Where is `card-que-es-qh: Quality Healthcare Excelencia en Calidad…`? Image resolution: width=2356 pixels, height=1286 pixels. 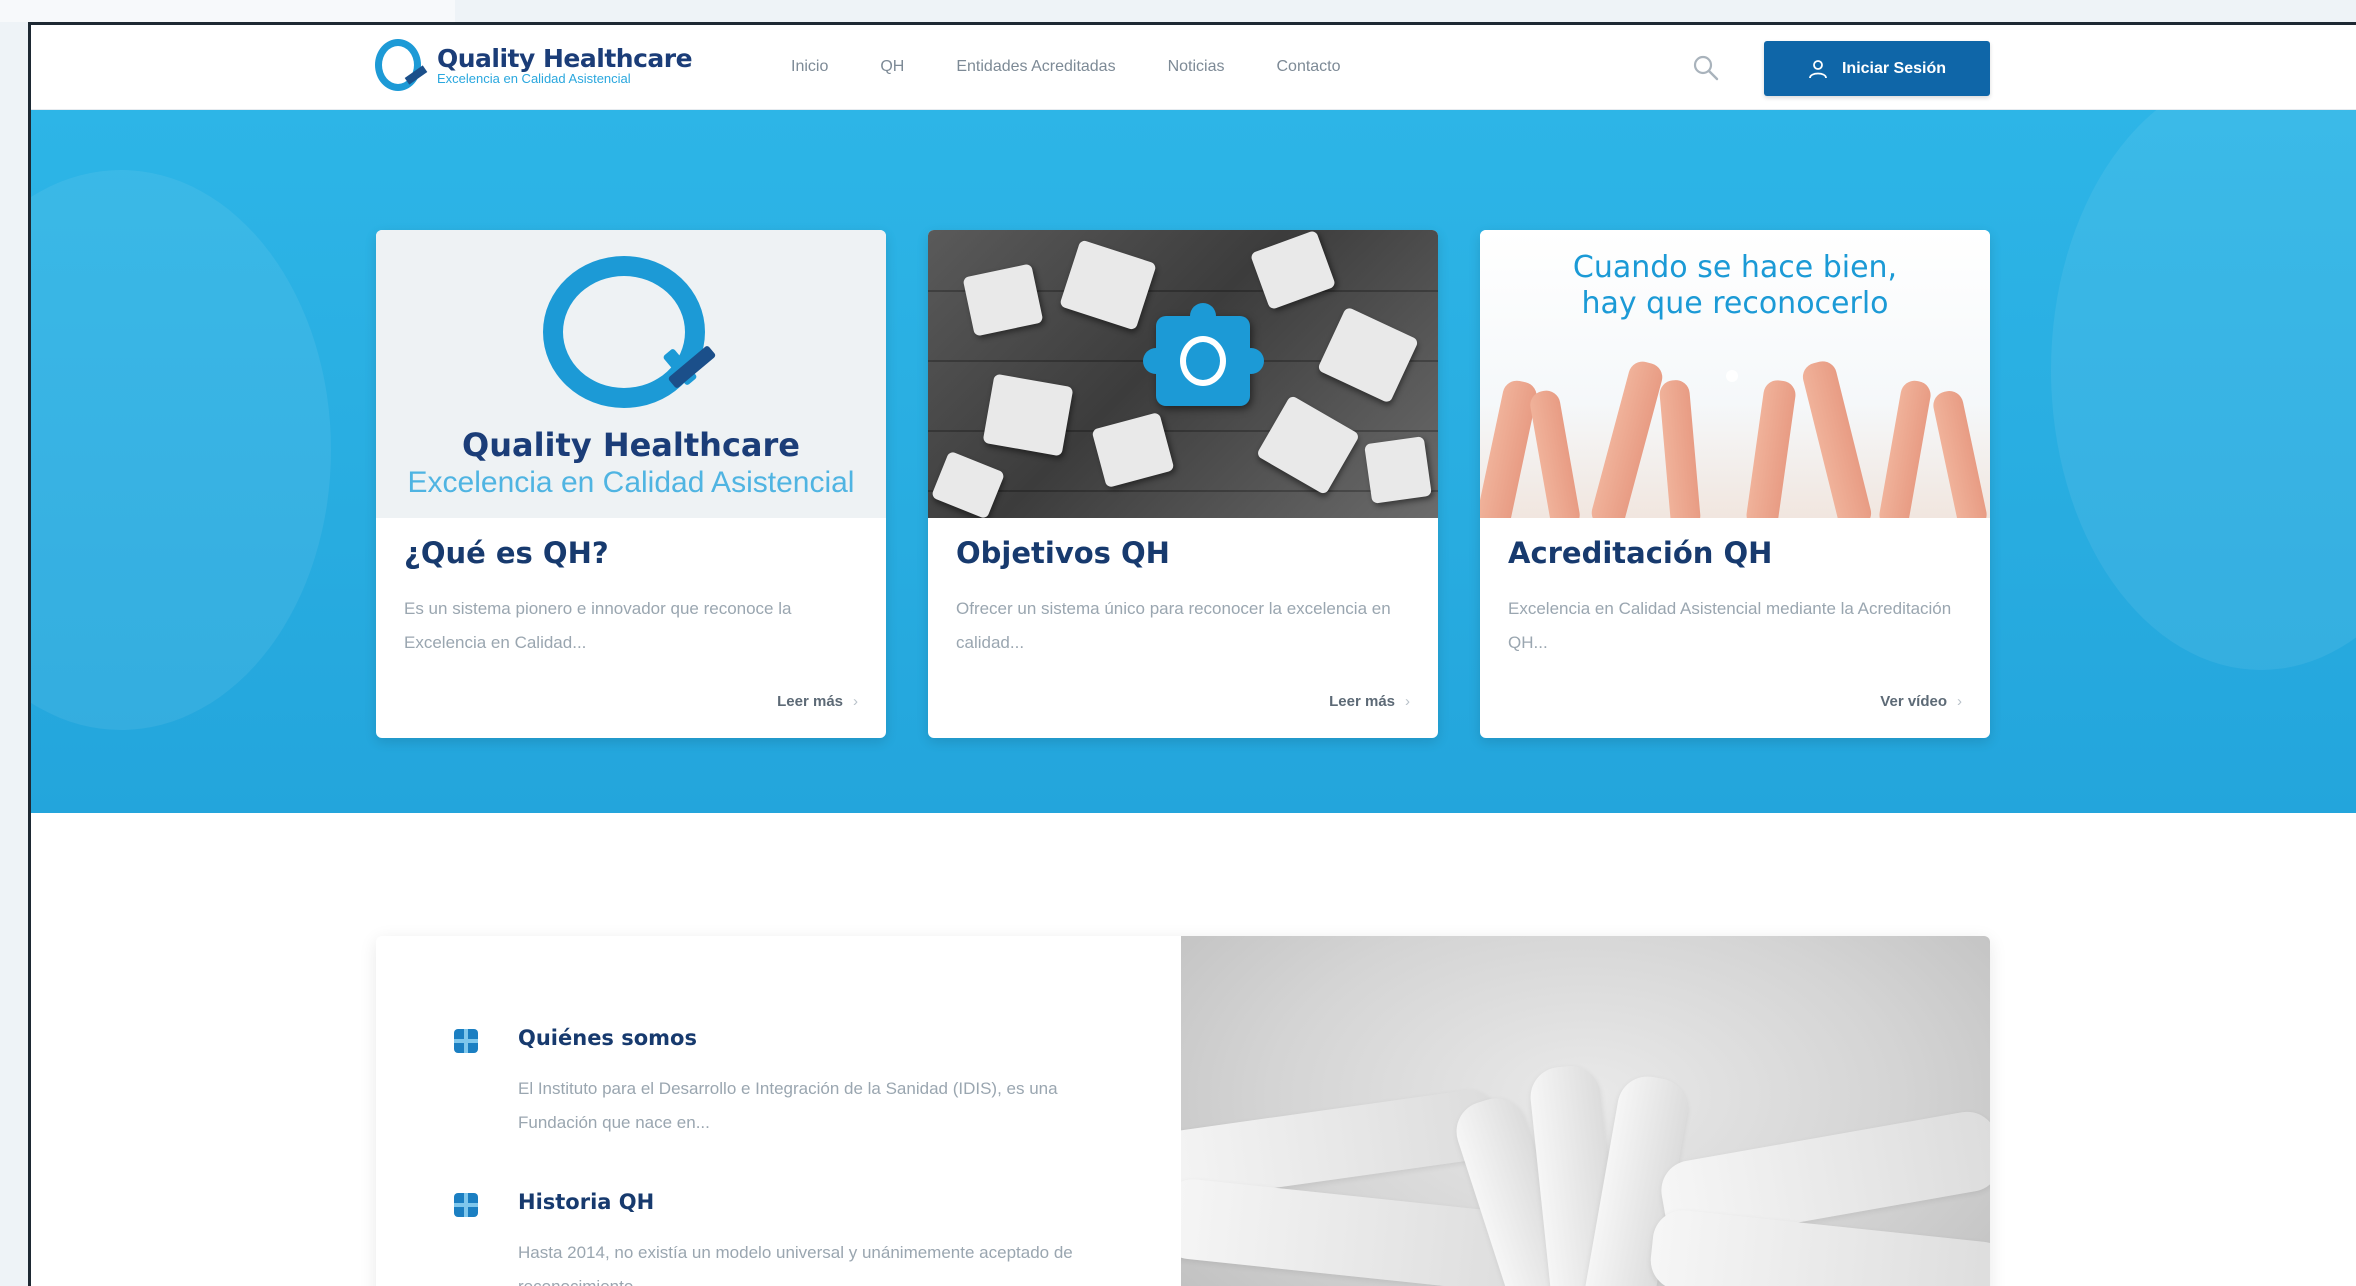 card-que-es-qh: Quality Healthcare Excelencia en Calidad… is located at coordinates (631, 484).